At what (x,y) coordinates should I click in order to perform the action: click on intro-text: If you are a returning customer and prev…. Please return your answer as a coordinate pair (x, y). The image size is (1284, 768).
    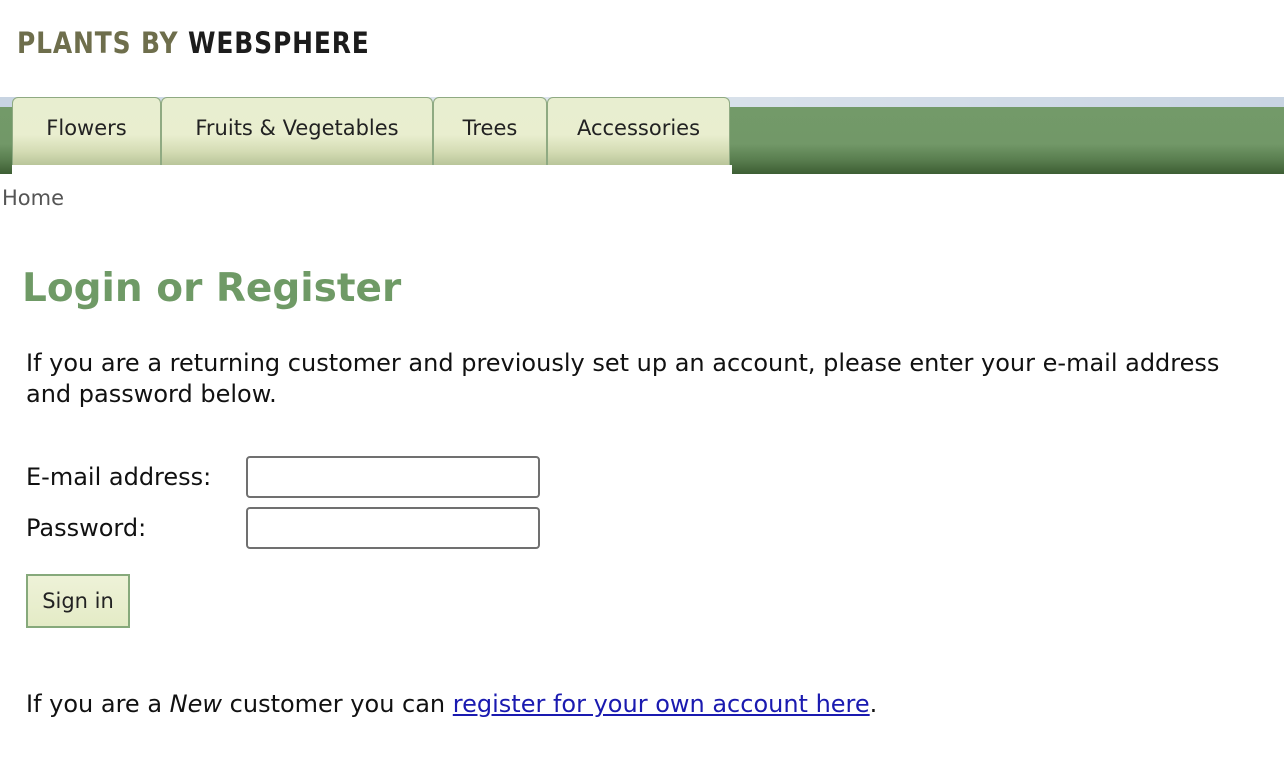
    Looking at the image, I should click on (623, 378).